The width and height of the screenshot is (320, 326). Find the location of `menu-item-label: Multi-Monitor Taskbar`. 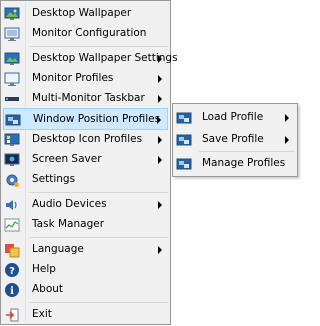

menu-item-label: Multi-Monitor Taskbar is located at coordinates (88, 98).